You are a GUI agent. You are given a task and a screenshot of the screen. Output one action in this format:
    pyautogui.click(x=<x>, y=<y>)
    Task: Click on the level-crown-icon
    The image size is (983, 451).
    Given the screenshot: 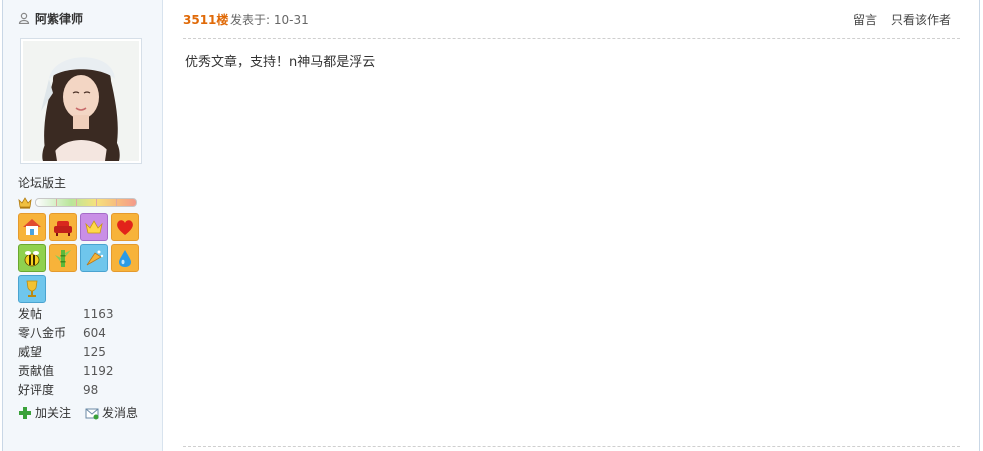 What is the action you would take?
    pyautogui.click(x=25, y=203)
    